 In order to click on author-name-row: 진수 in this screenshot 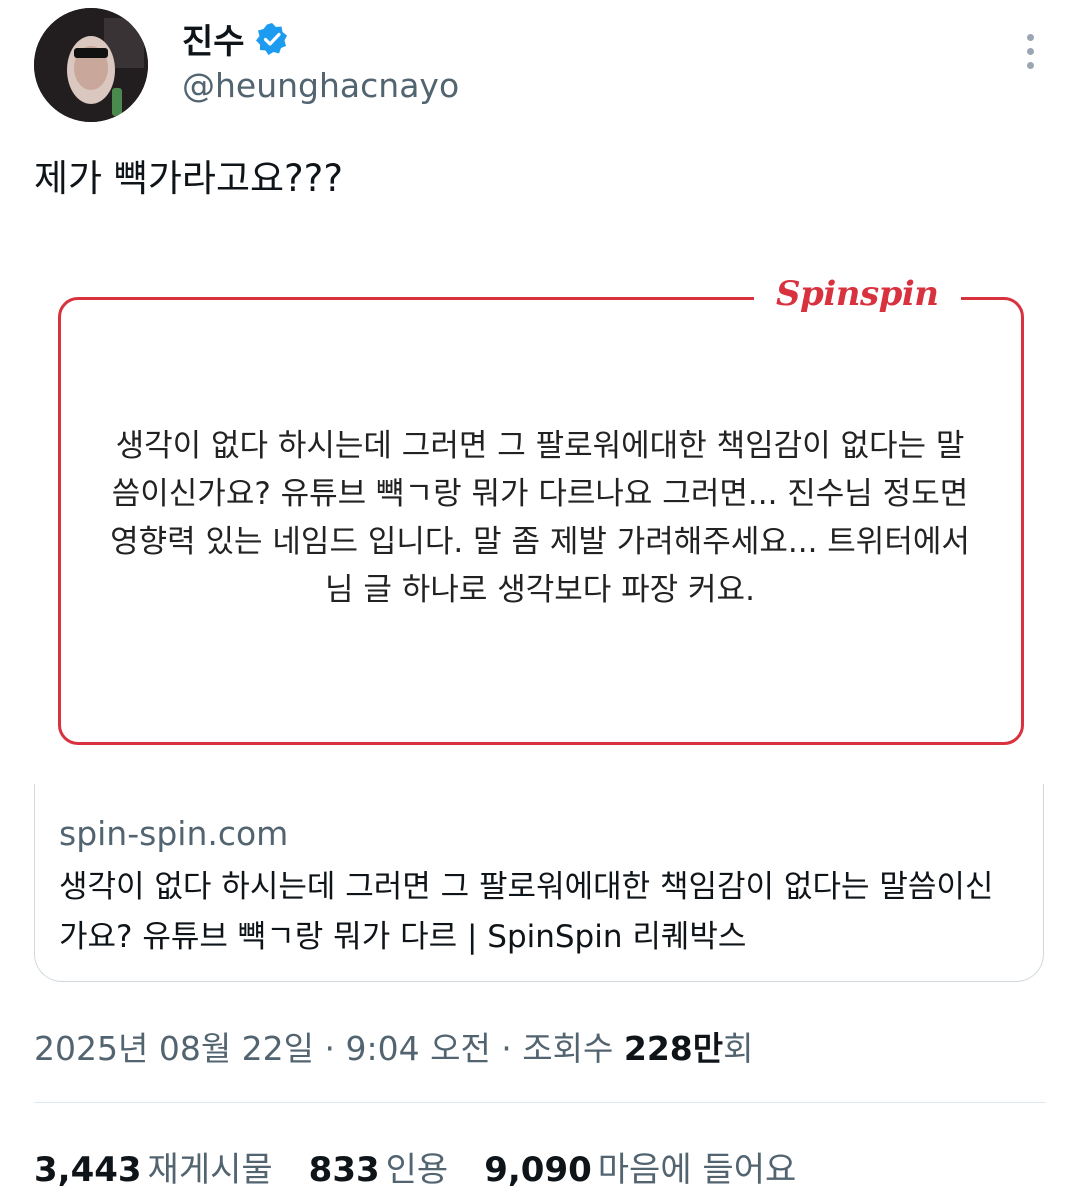, I will do `click(235, 38)`.